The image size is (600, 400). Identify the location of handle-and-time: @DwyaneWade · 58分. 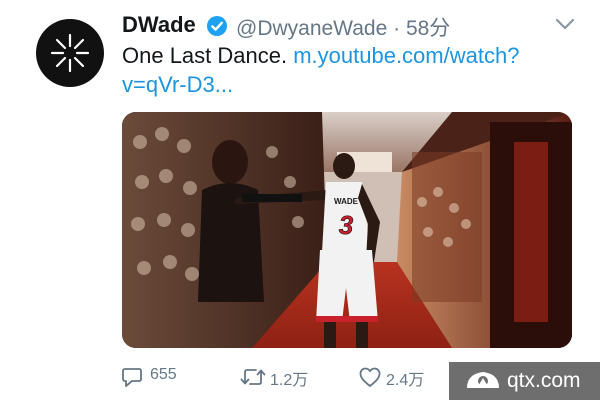
(343, 27).